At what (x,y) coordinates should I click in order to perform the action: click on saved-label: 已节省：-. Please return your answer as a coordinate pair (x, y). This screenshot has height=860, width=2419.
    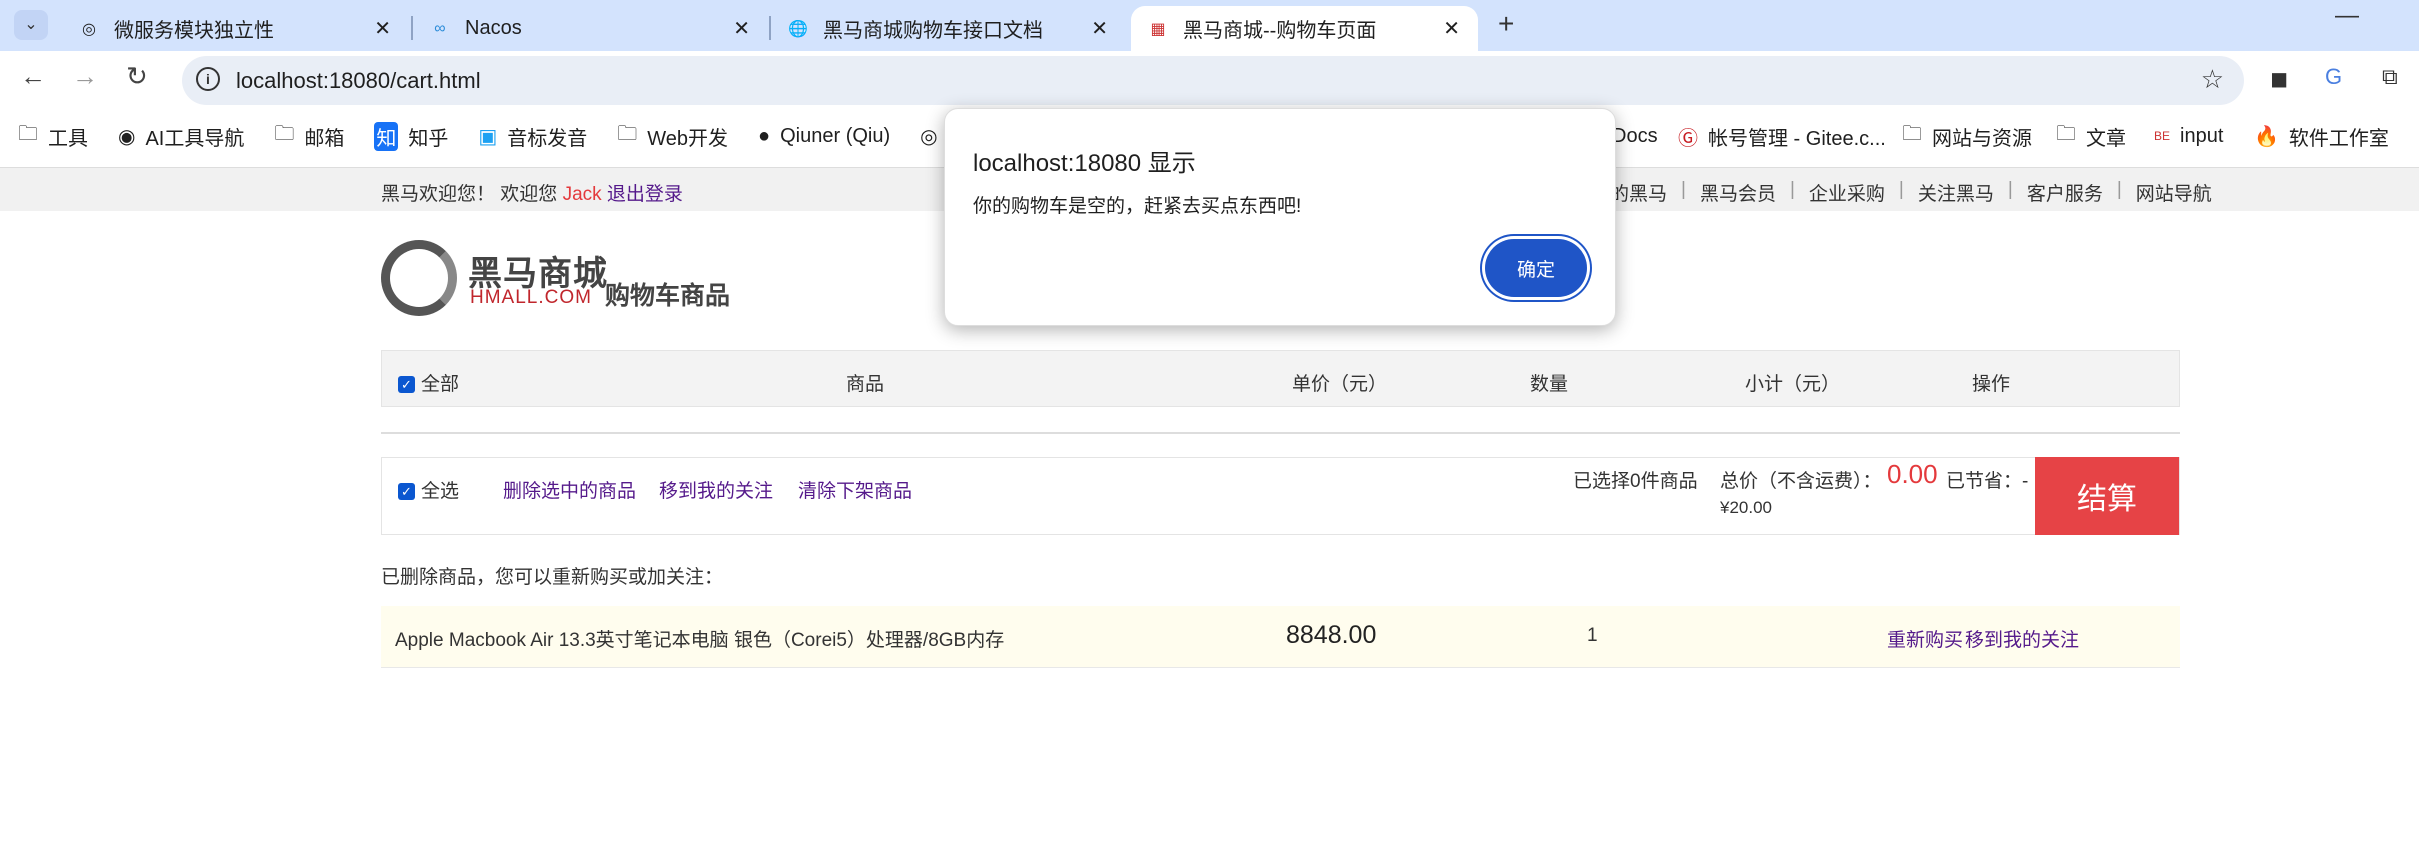
    Looking at the image, I should click on (1987, 481).